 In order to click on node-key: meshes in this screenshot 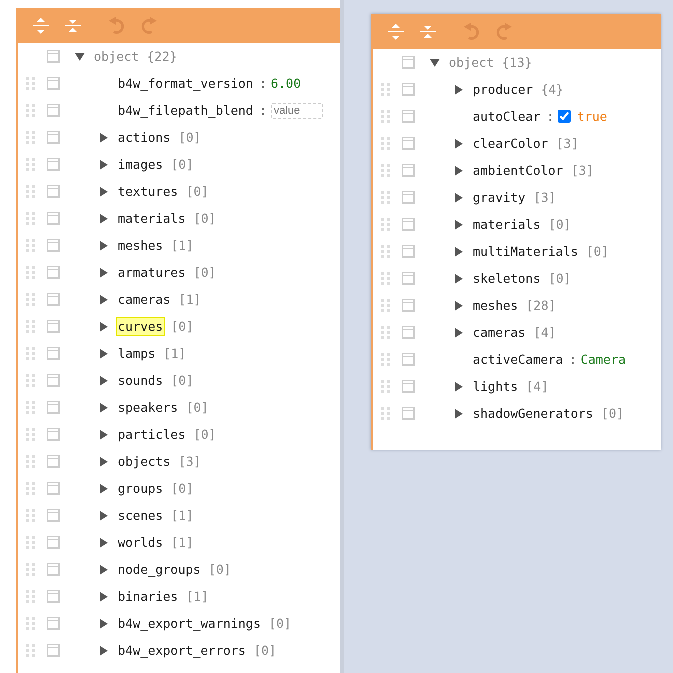, I will do `click(141, 245)`.